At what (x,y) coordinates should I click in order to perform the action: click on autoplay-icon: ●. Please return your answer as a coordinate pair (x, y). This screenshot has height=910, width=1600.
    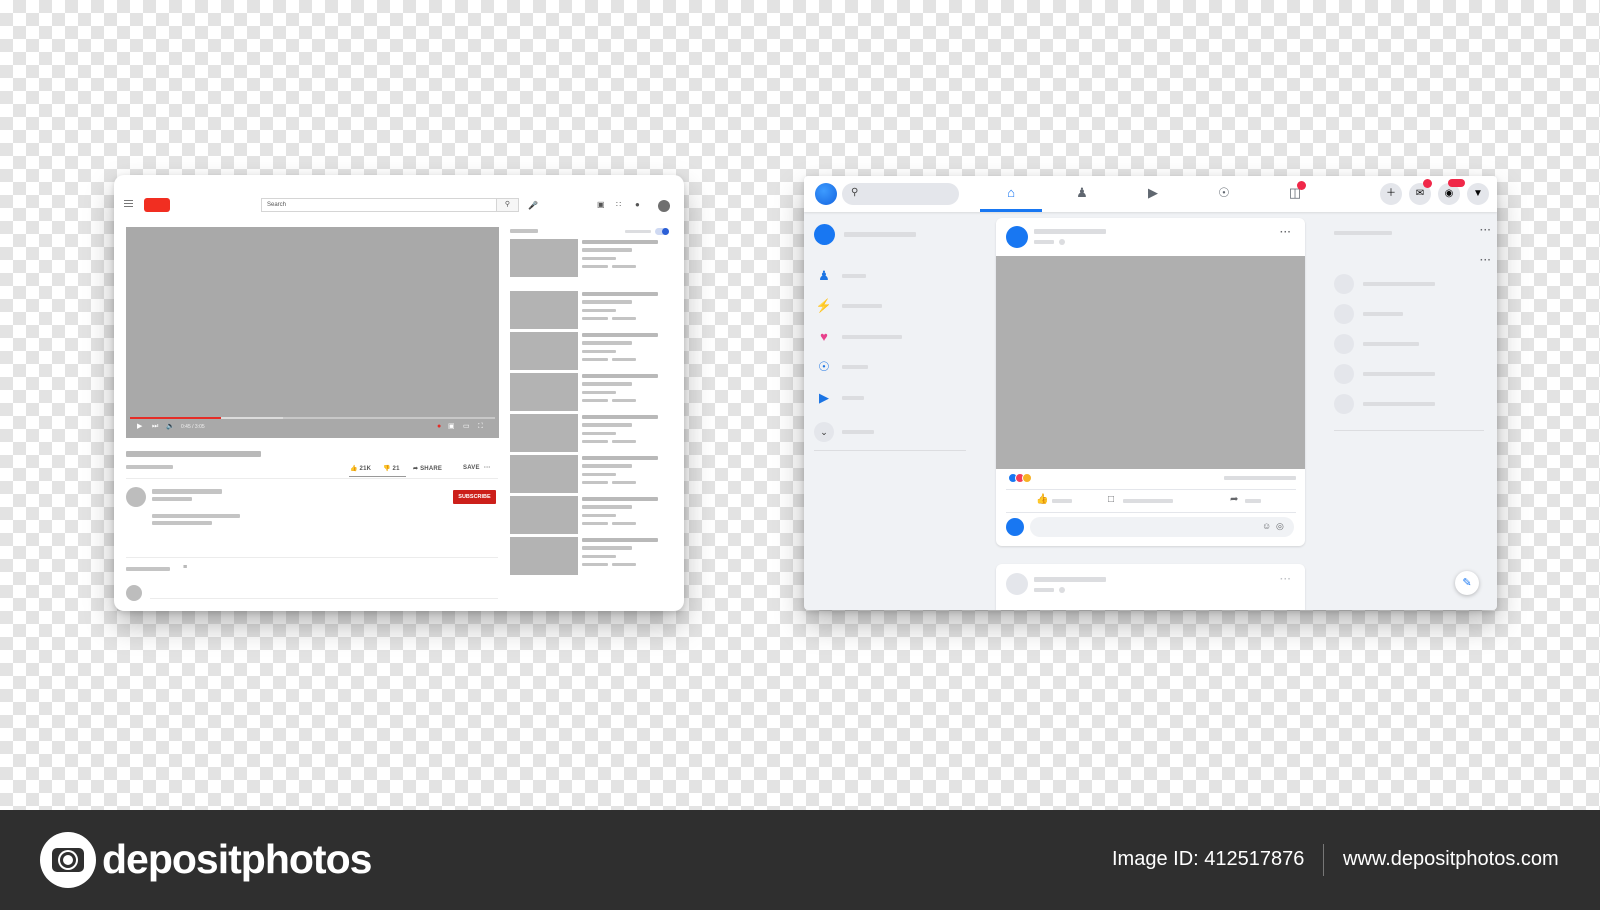
    Looking at the image, I should click on (439, 426).